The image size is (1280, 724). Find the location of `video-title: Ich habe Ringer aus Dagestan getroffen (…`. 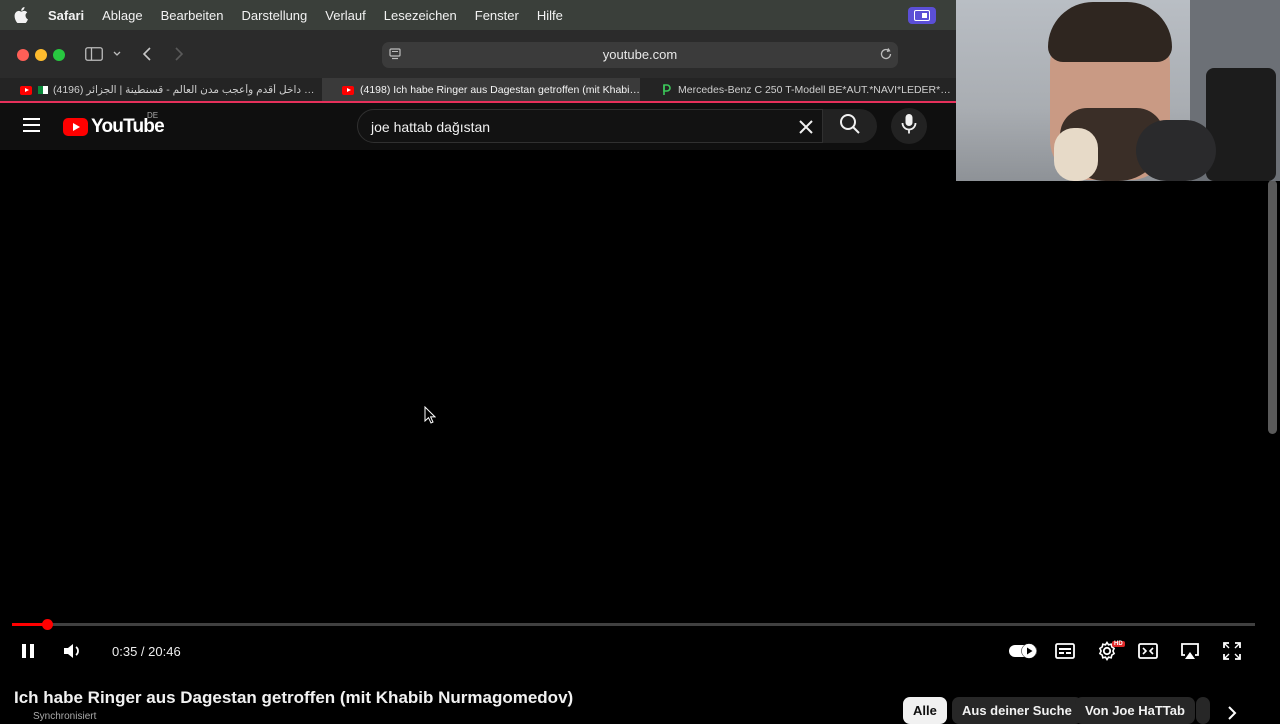

video-title: Ich habe Ringer aus Dagestan getroffen (… is located at coordinates (294, 697).